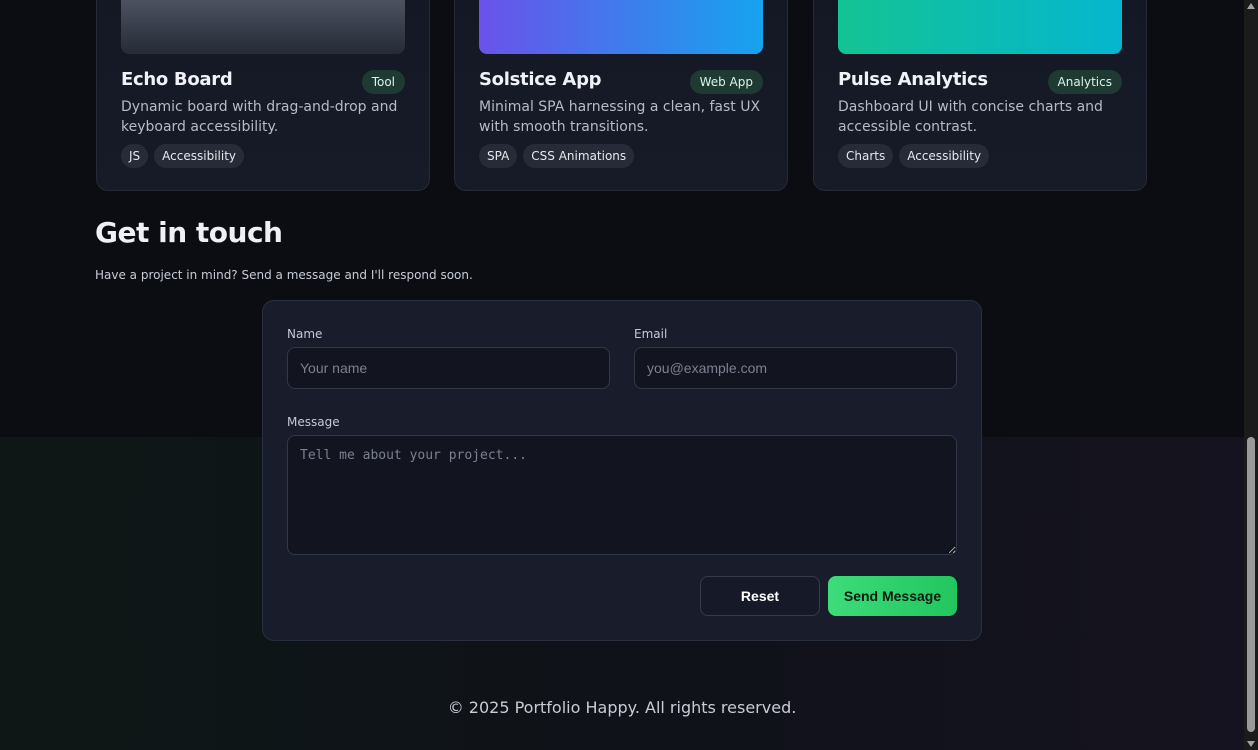  What do you see at coordinates (305, 334) in the screenshot?
I see `name-label: Name` at bounding box center [305, 334].